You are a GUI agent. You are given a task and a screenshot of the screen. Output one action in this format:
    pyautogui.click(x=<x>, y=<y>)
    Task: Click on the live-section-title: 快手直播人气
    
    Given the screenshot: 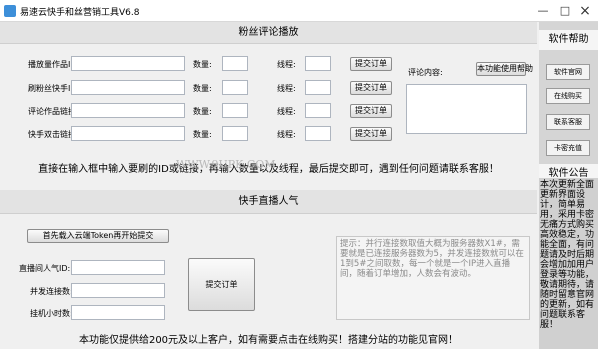 What is the action you would take?
    pyautogui.click(x=268, y=202)
    